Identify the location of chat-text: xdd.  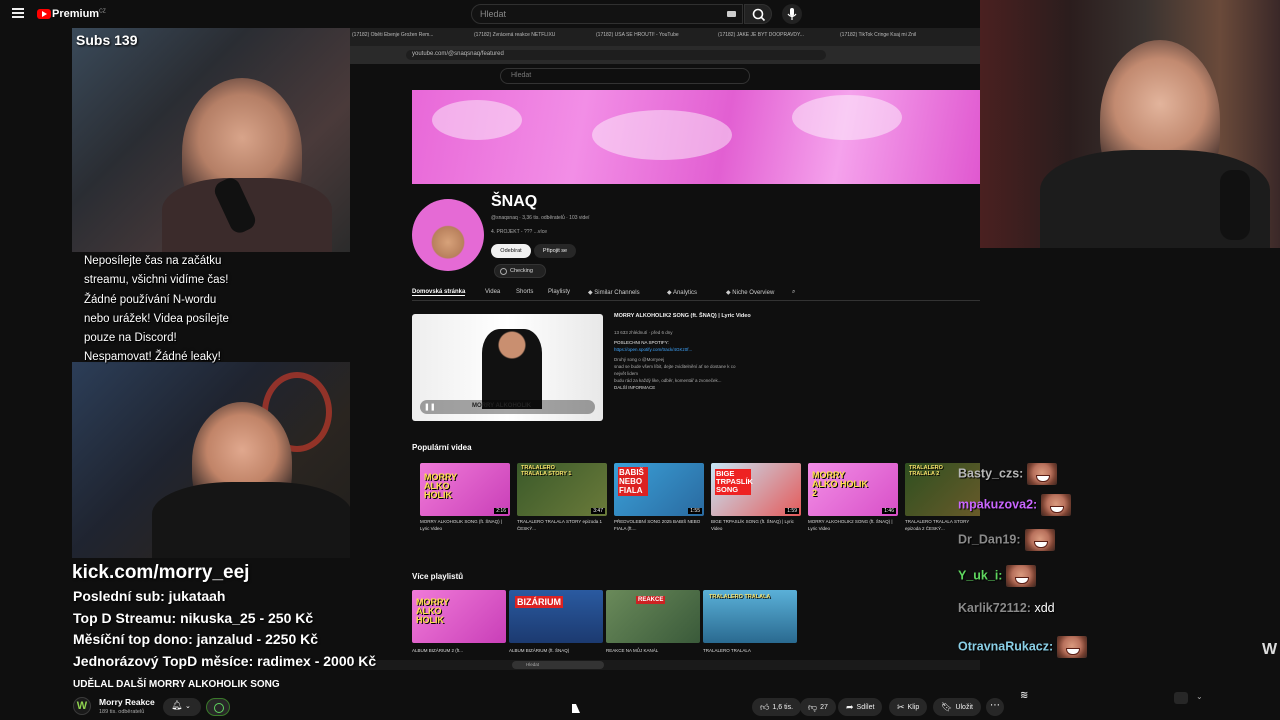
(1044, 608).